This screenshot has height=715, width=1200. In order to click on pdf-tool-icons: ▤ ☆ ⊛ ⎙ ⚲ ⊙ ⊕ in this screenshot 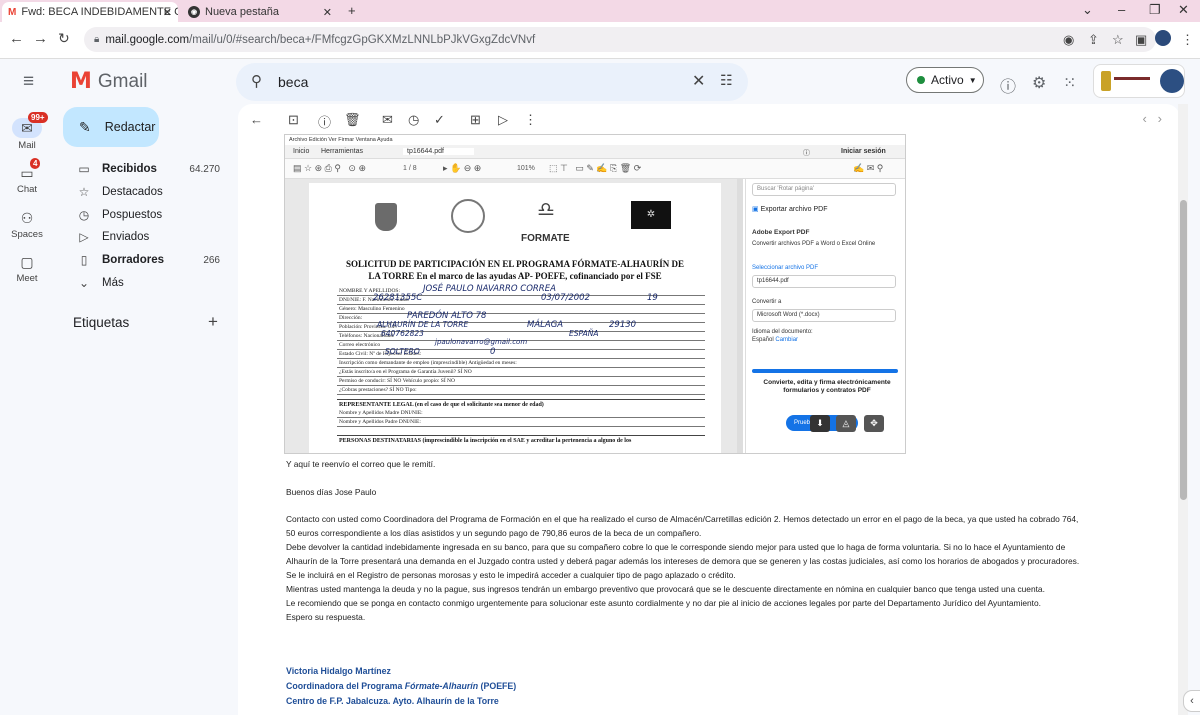, I will do `click(329, 168)`.